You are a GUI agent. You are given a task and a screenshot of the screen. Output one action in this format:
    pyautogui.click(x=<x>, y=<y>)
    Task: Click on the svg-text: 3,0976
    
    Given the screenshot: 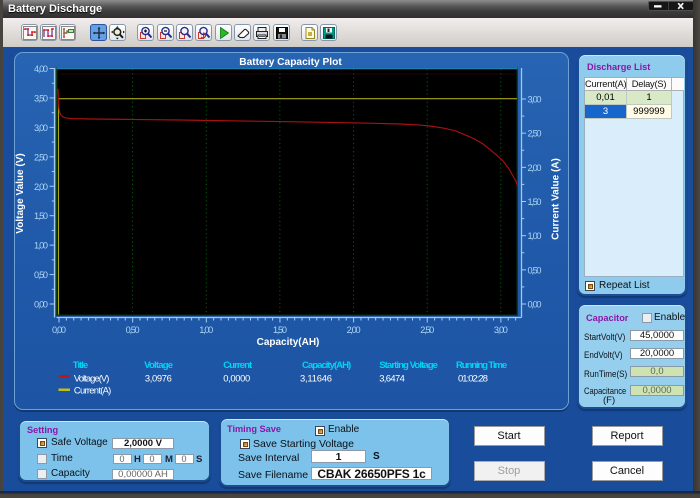 What is the action you would take?
    pyautogui.click(x=158, y=378)
    